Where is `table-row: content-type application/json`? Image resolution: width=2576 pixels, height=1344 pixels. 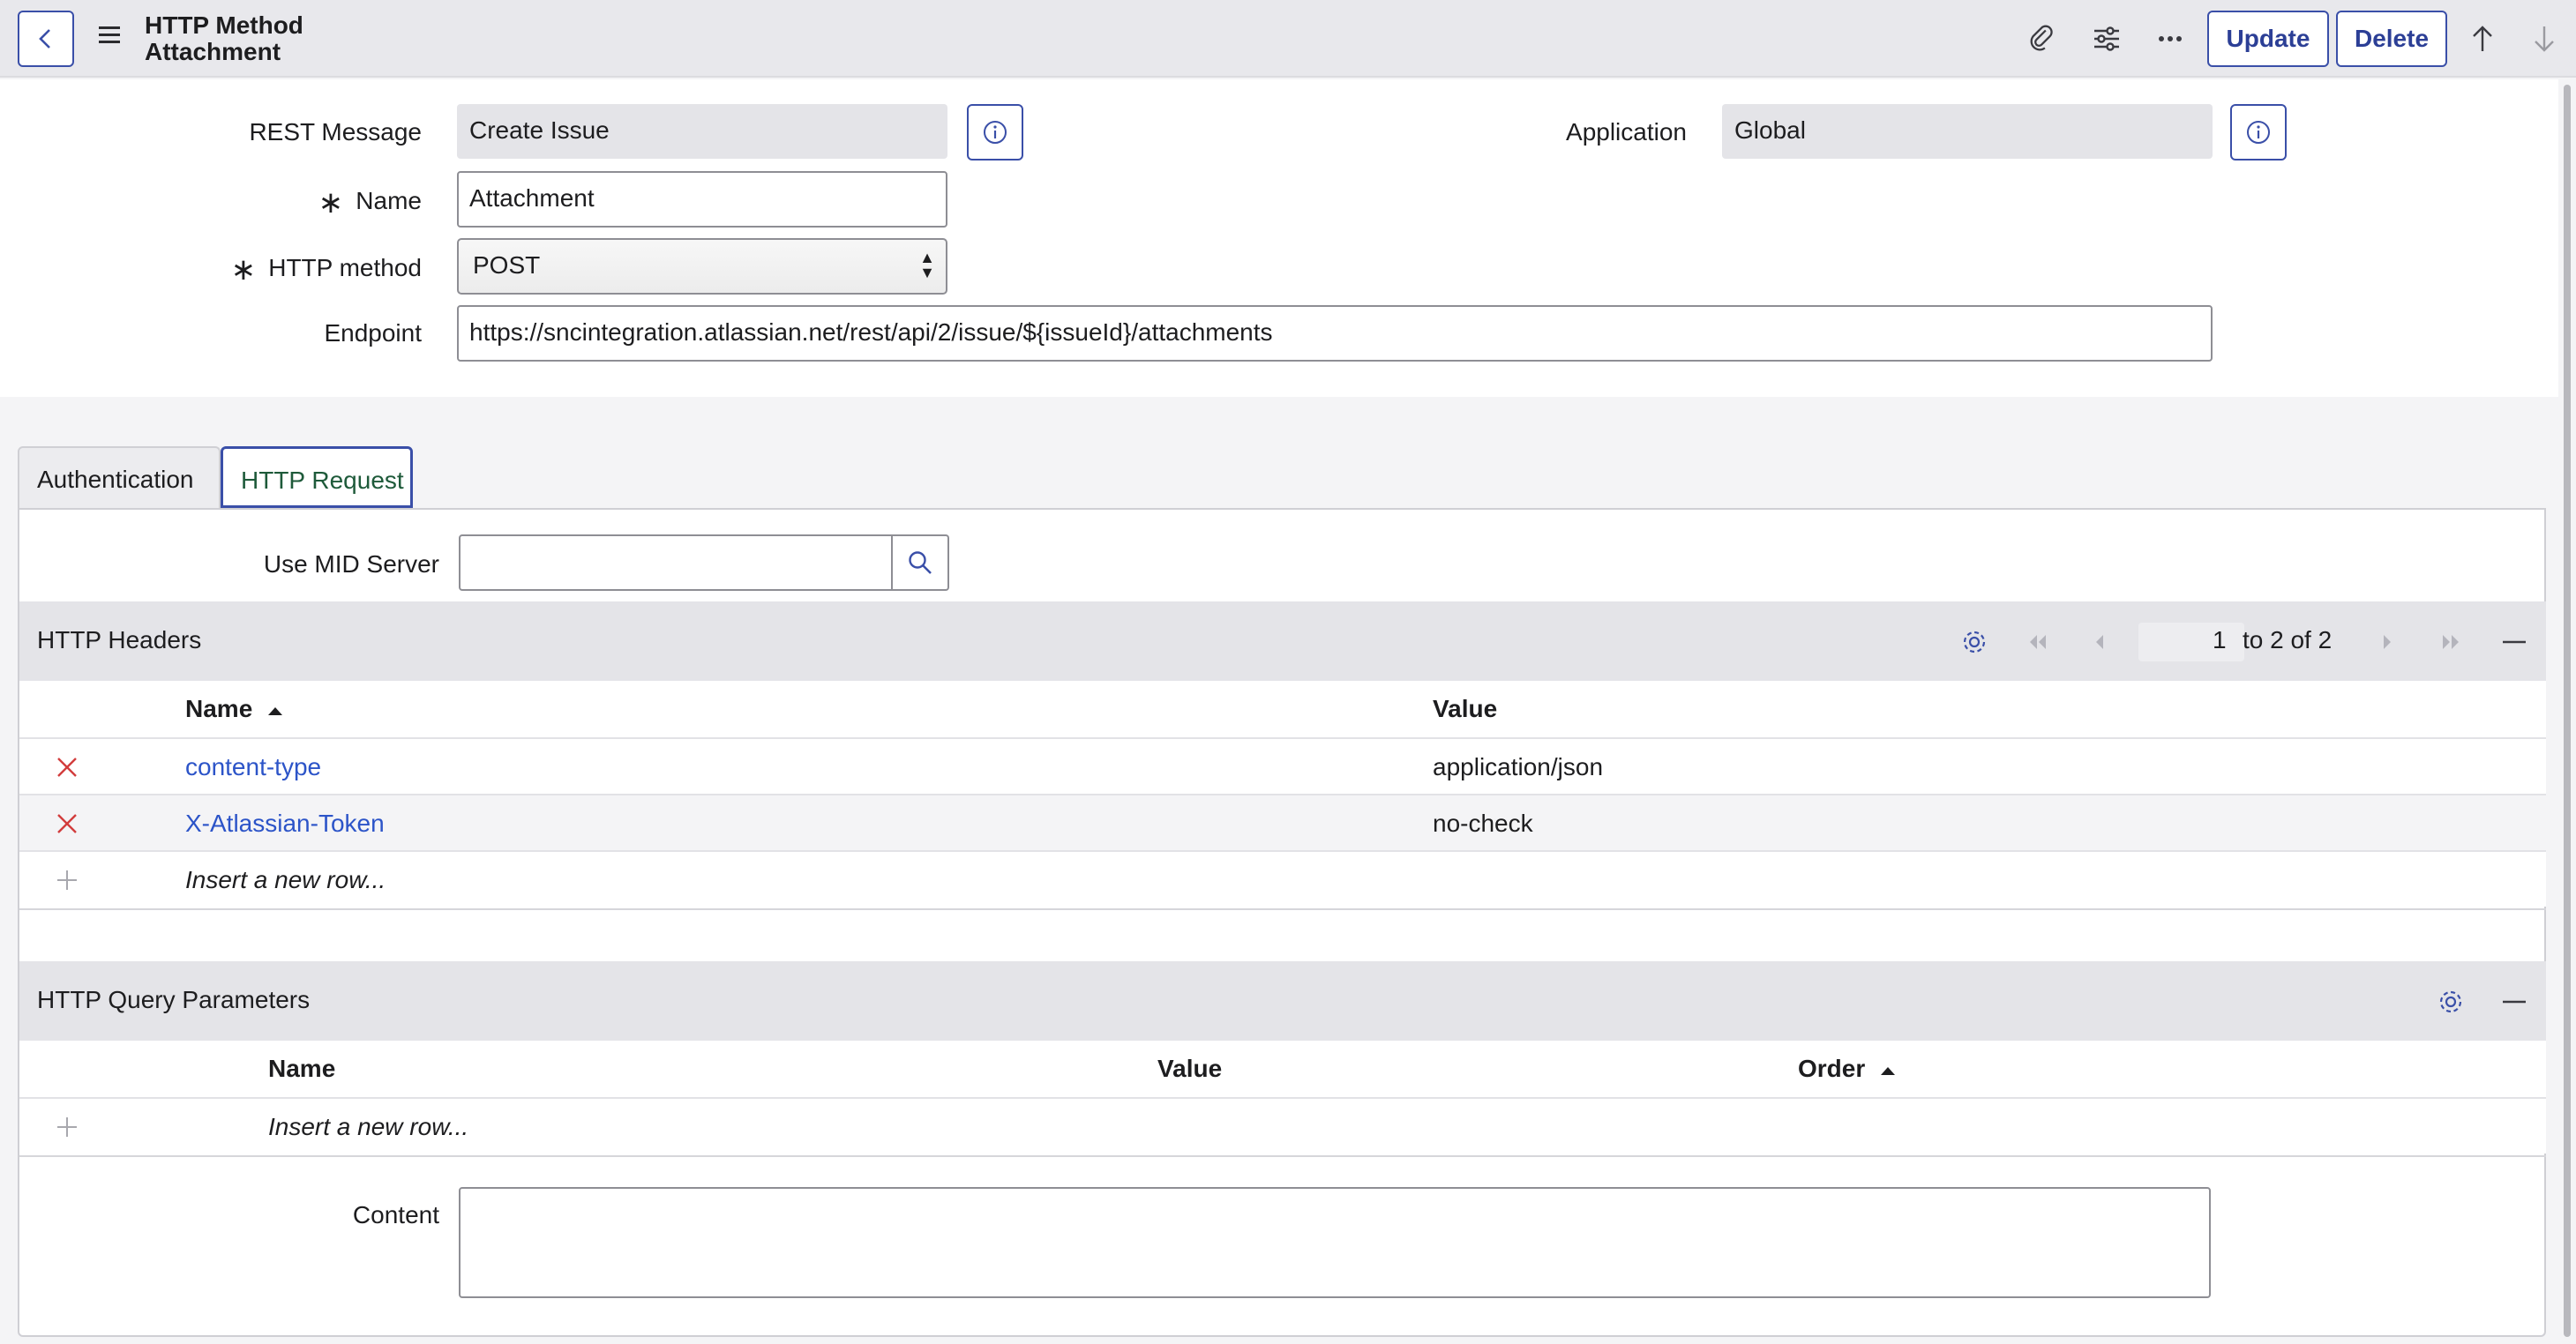
table-row: content-type application/json is located at coordinates (1282, 765).